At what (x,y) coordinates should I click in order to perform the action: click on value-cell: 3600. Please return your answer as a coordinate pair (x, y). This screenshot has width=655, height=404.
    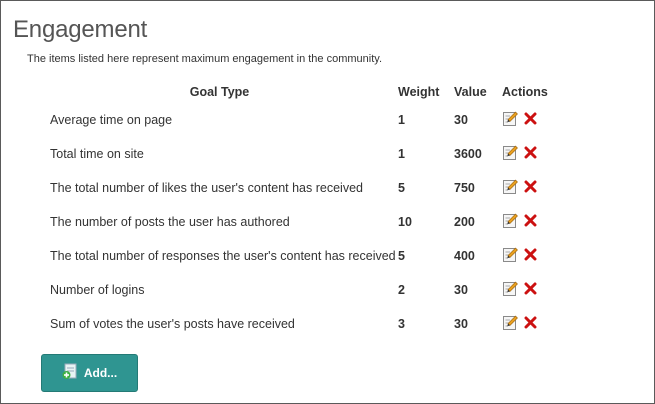
    Looking at the image, I should click on (468, 154).